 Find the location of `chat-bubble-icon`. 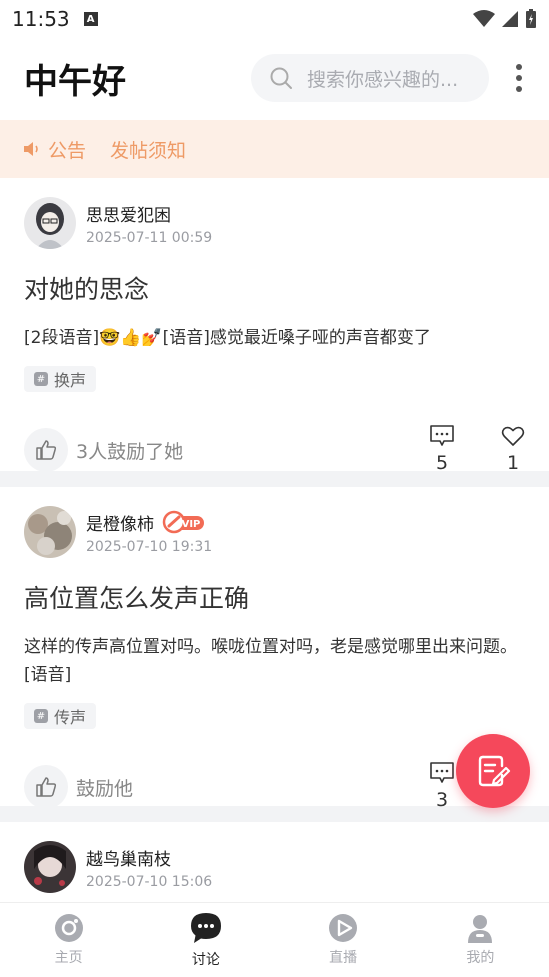

chat-bubble-icon is located at coordinates (205, 928).